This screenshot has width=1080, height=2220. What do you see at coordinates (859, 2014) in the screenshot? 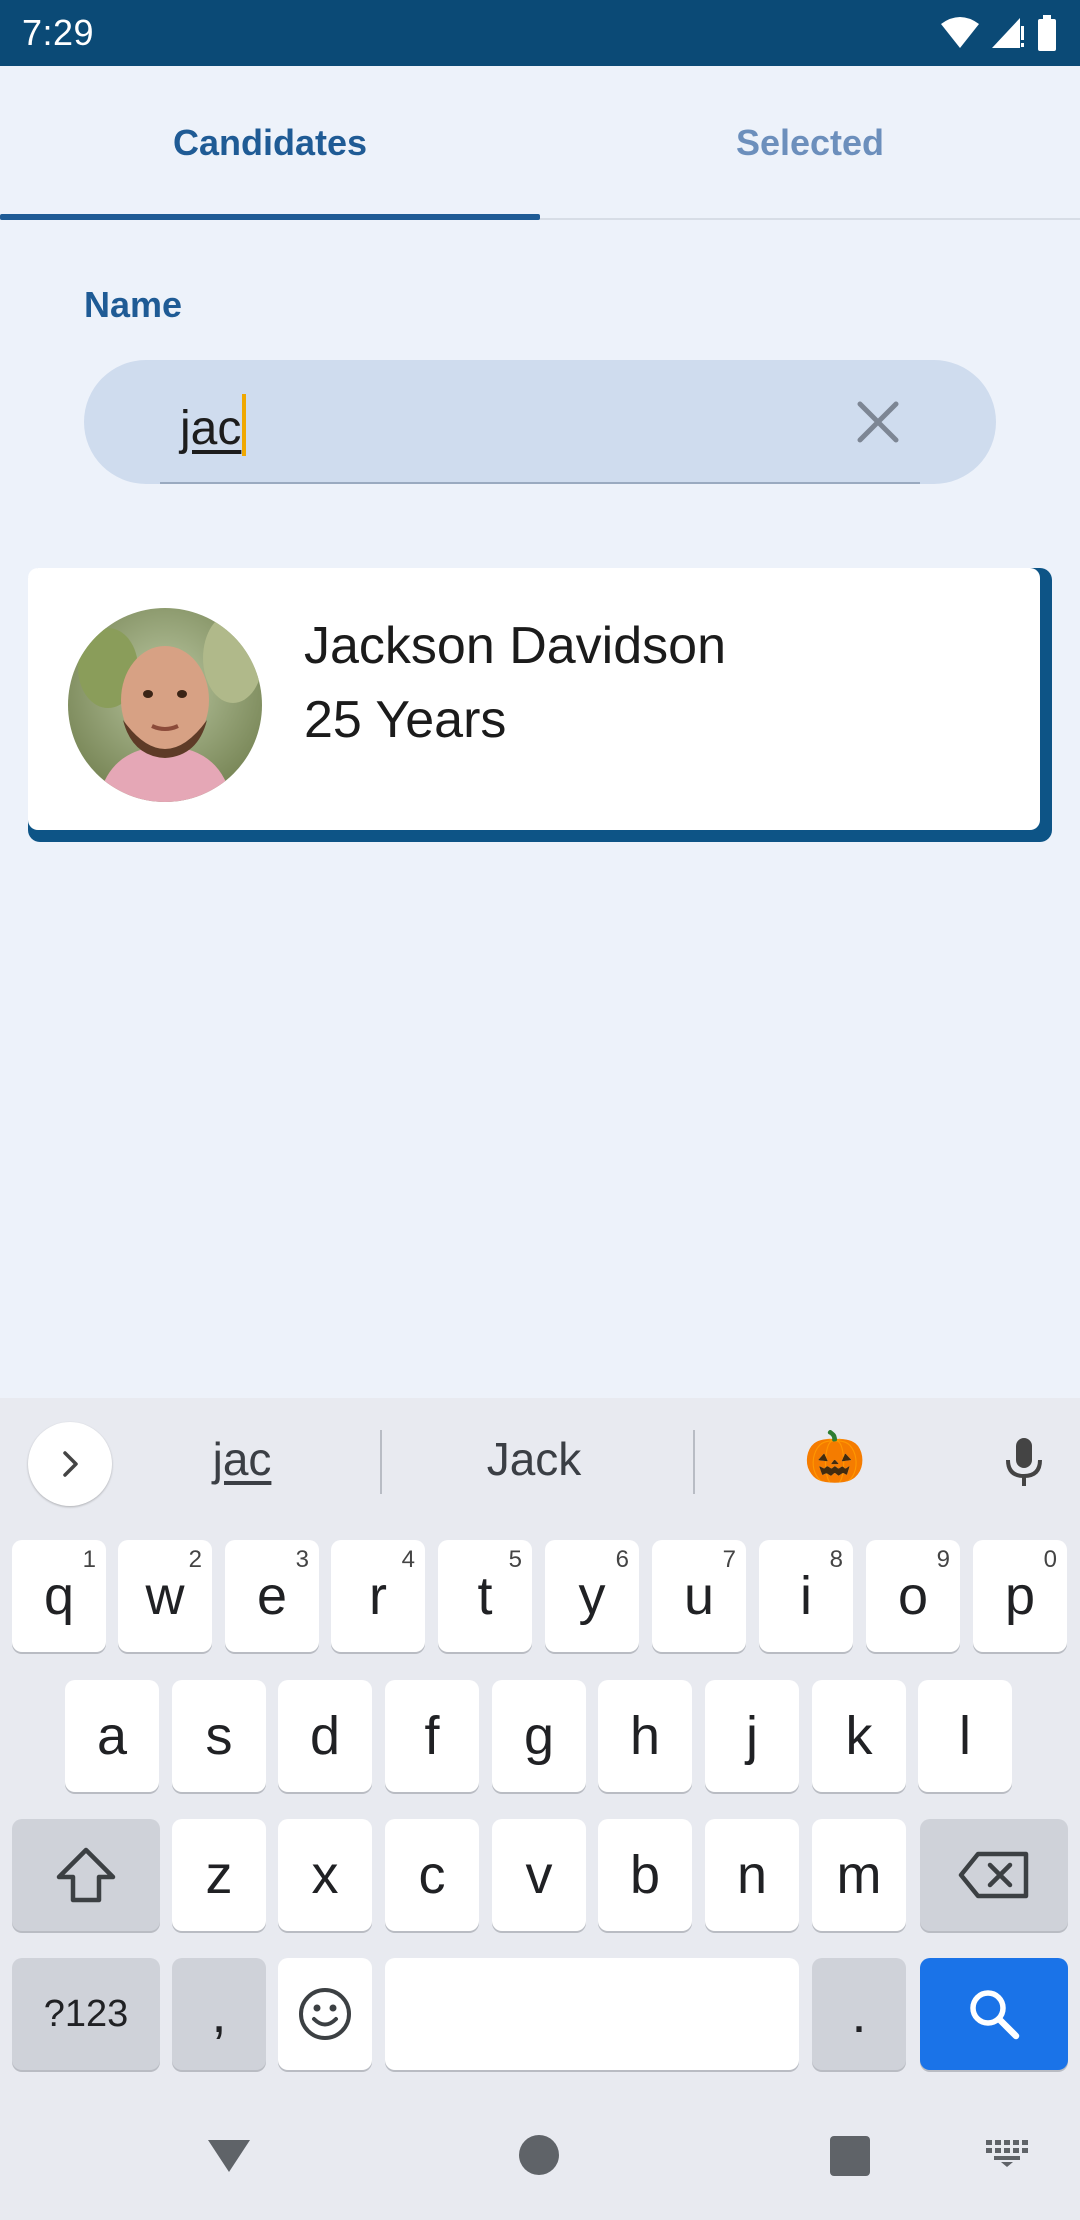
I see `period-key: .` at bounding box center [859, 2014].